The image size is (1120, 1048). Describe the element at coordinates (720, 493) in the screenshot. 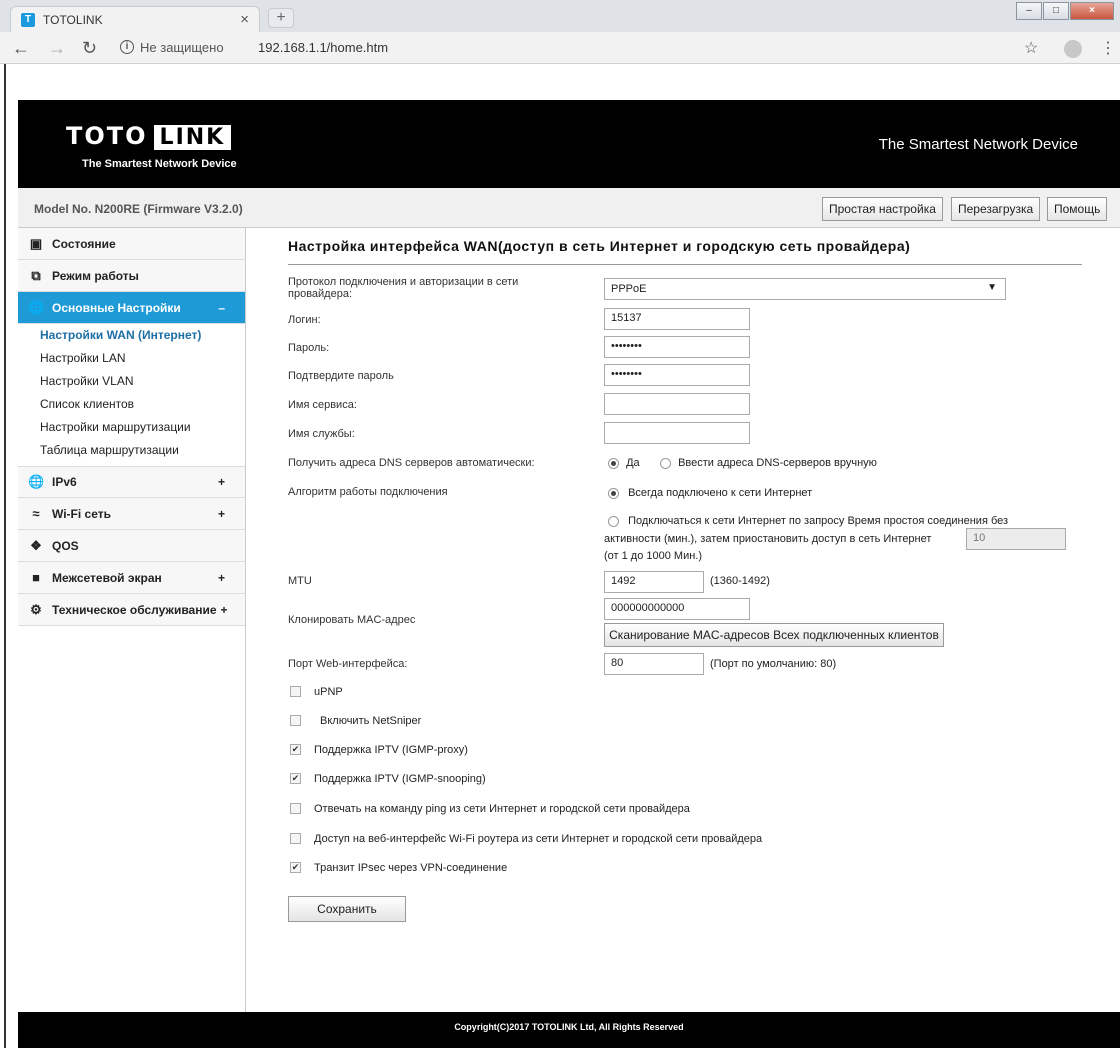

I see `always-connected-label: Всегда подключено к сети Интернет` at that location.